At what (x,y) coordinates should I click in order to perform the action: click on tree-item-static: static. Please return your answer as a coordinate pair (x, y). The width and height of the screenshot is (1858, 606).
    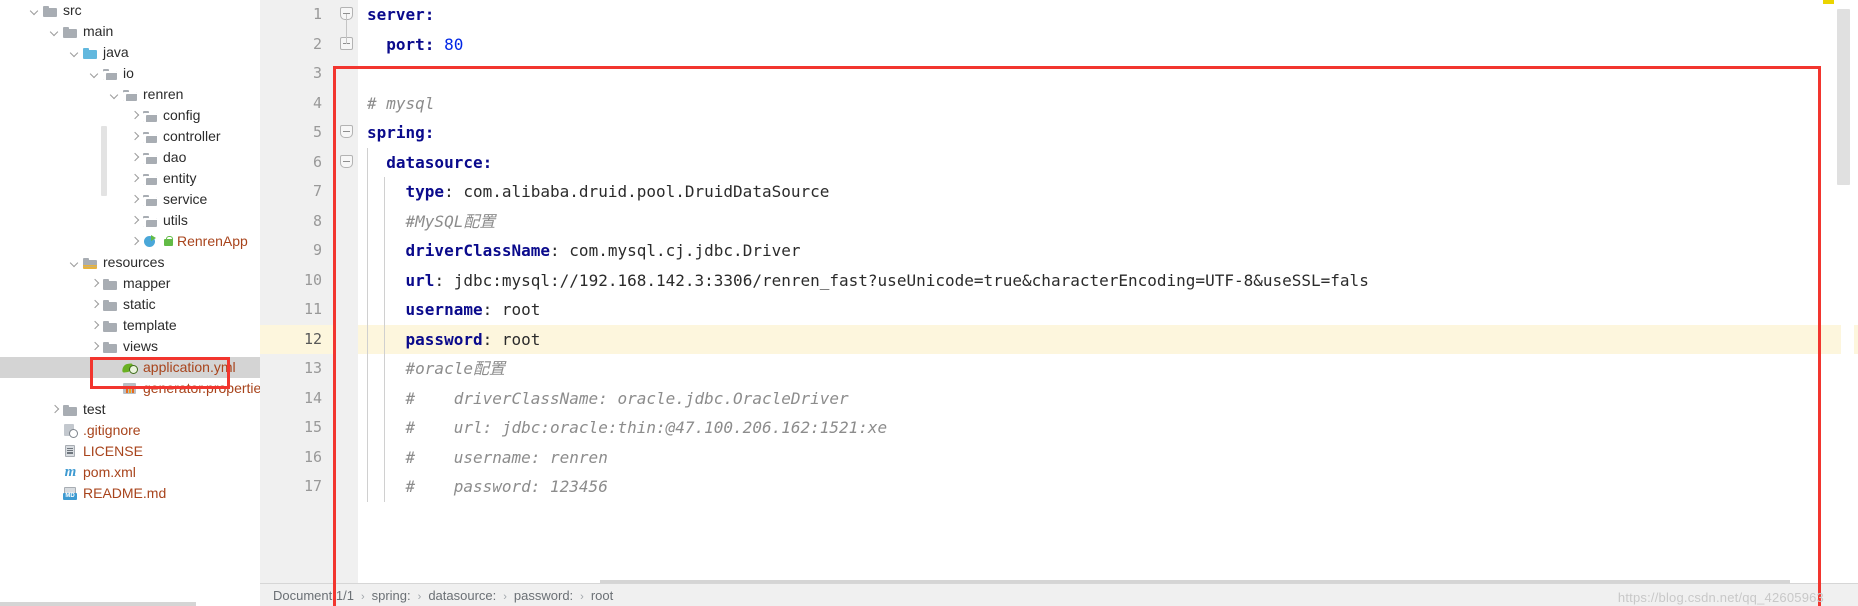
    Looking at the image, I should click on (130, 304).